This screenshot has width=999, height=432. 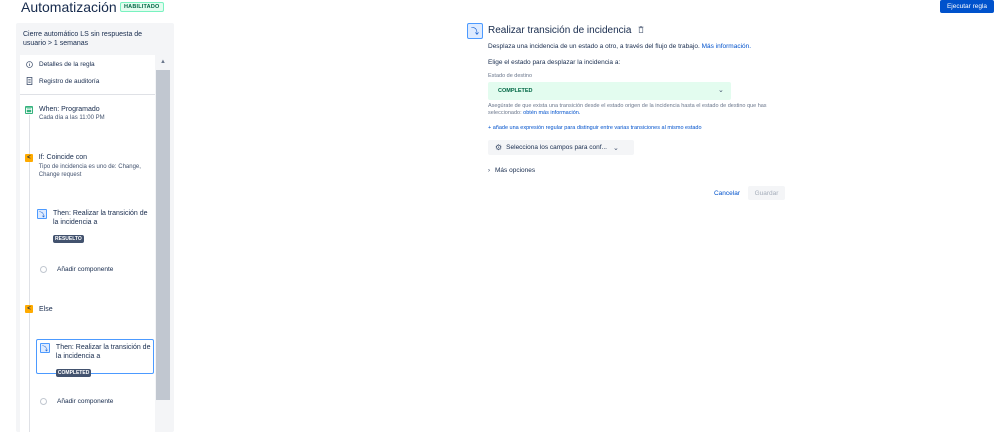 What do you see at coordinates (515, 91) in the screenshot?
I see `selected-state-value: COMPLETED` at bounding box center [515, 91].